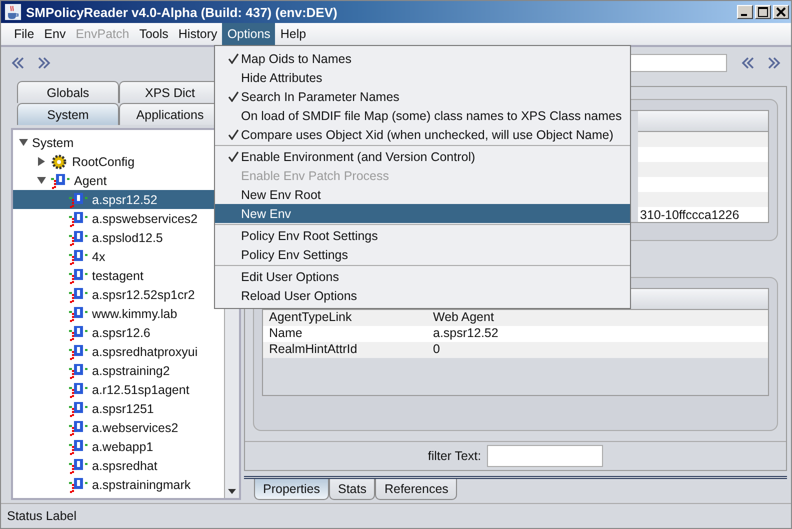 This screenshot has height=529, width=792. I want to click on table-cell-text: RealmHintAttrId, so click(313, 350).